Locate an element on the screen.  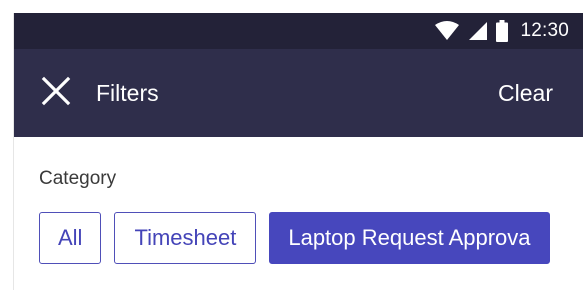
battery-icon is located at coordinates (502, 31).